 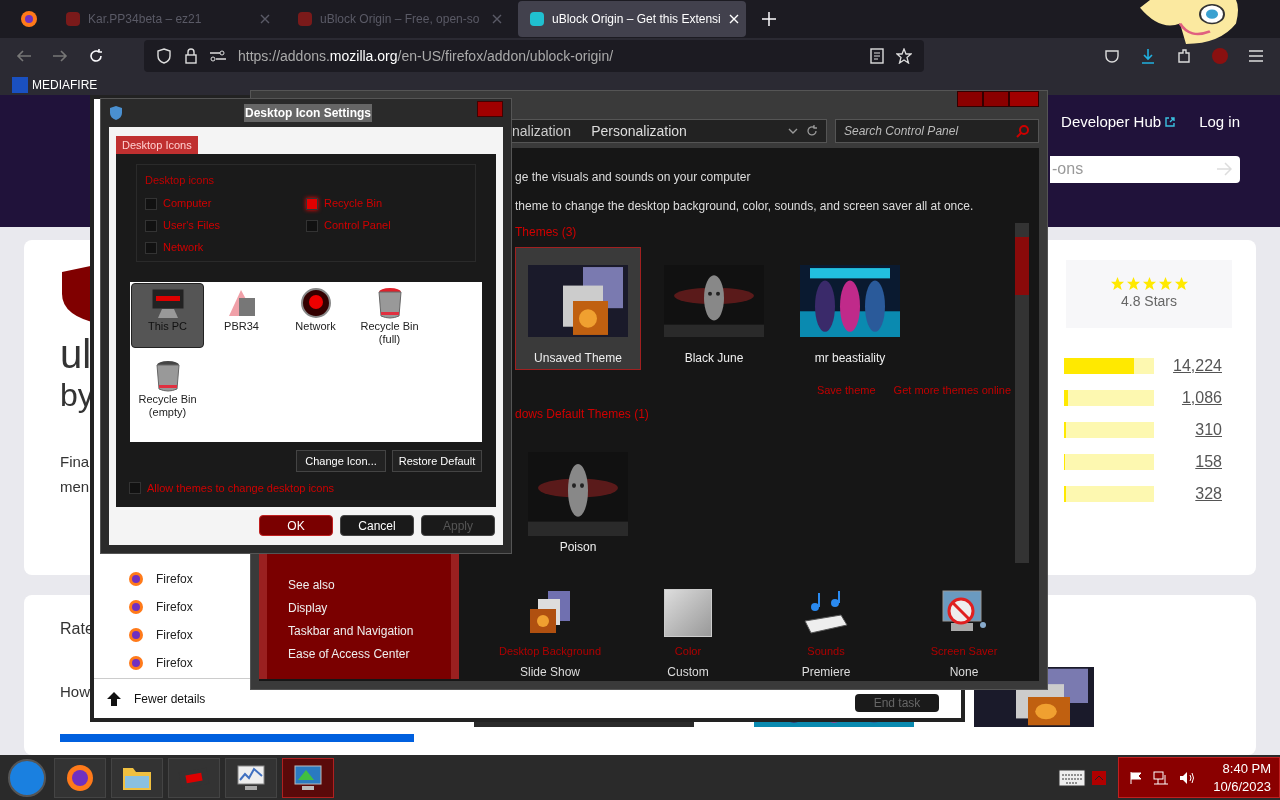 What do you see at coordinates (812, 131) in the screenshot?
I see `refresh-icon` at bounding box center [812, 131].